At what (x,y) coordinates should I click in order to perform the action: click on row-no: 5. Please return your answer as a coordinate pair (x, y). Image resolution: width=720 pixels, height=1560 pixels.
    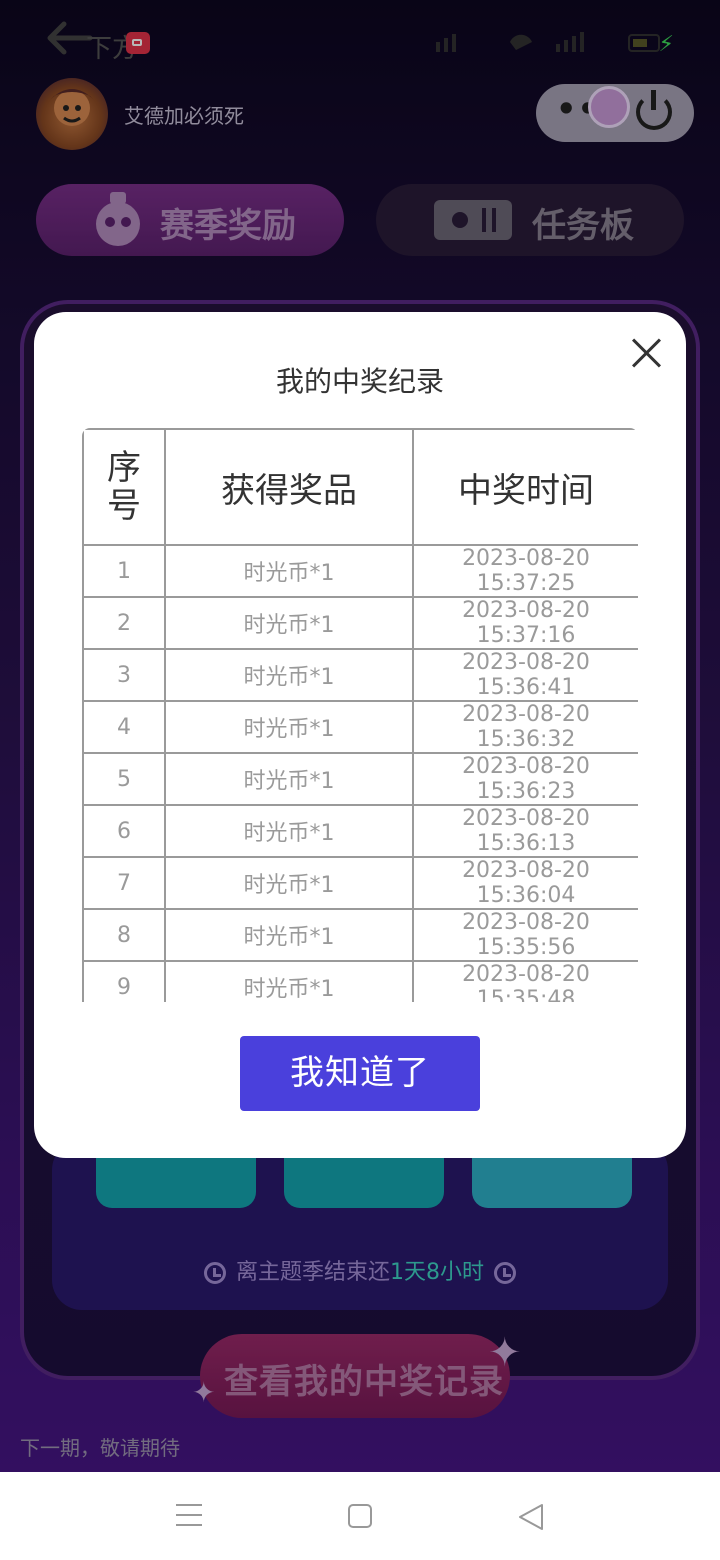
    Looking at the image, I should click on (124, 779).